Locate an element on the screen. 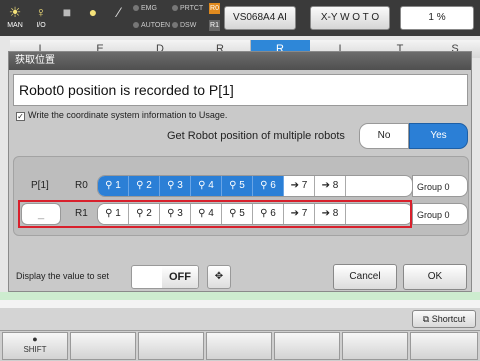  autoen-indicator: AUTOEN is located at coordinates (151, 25).